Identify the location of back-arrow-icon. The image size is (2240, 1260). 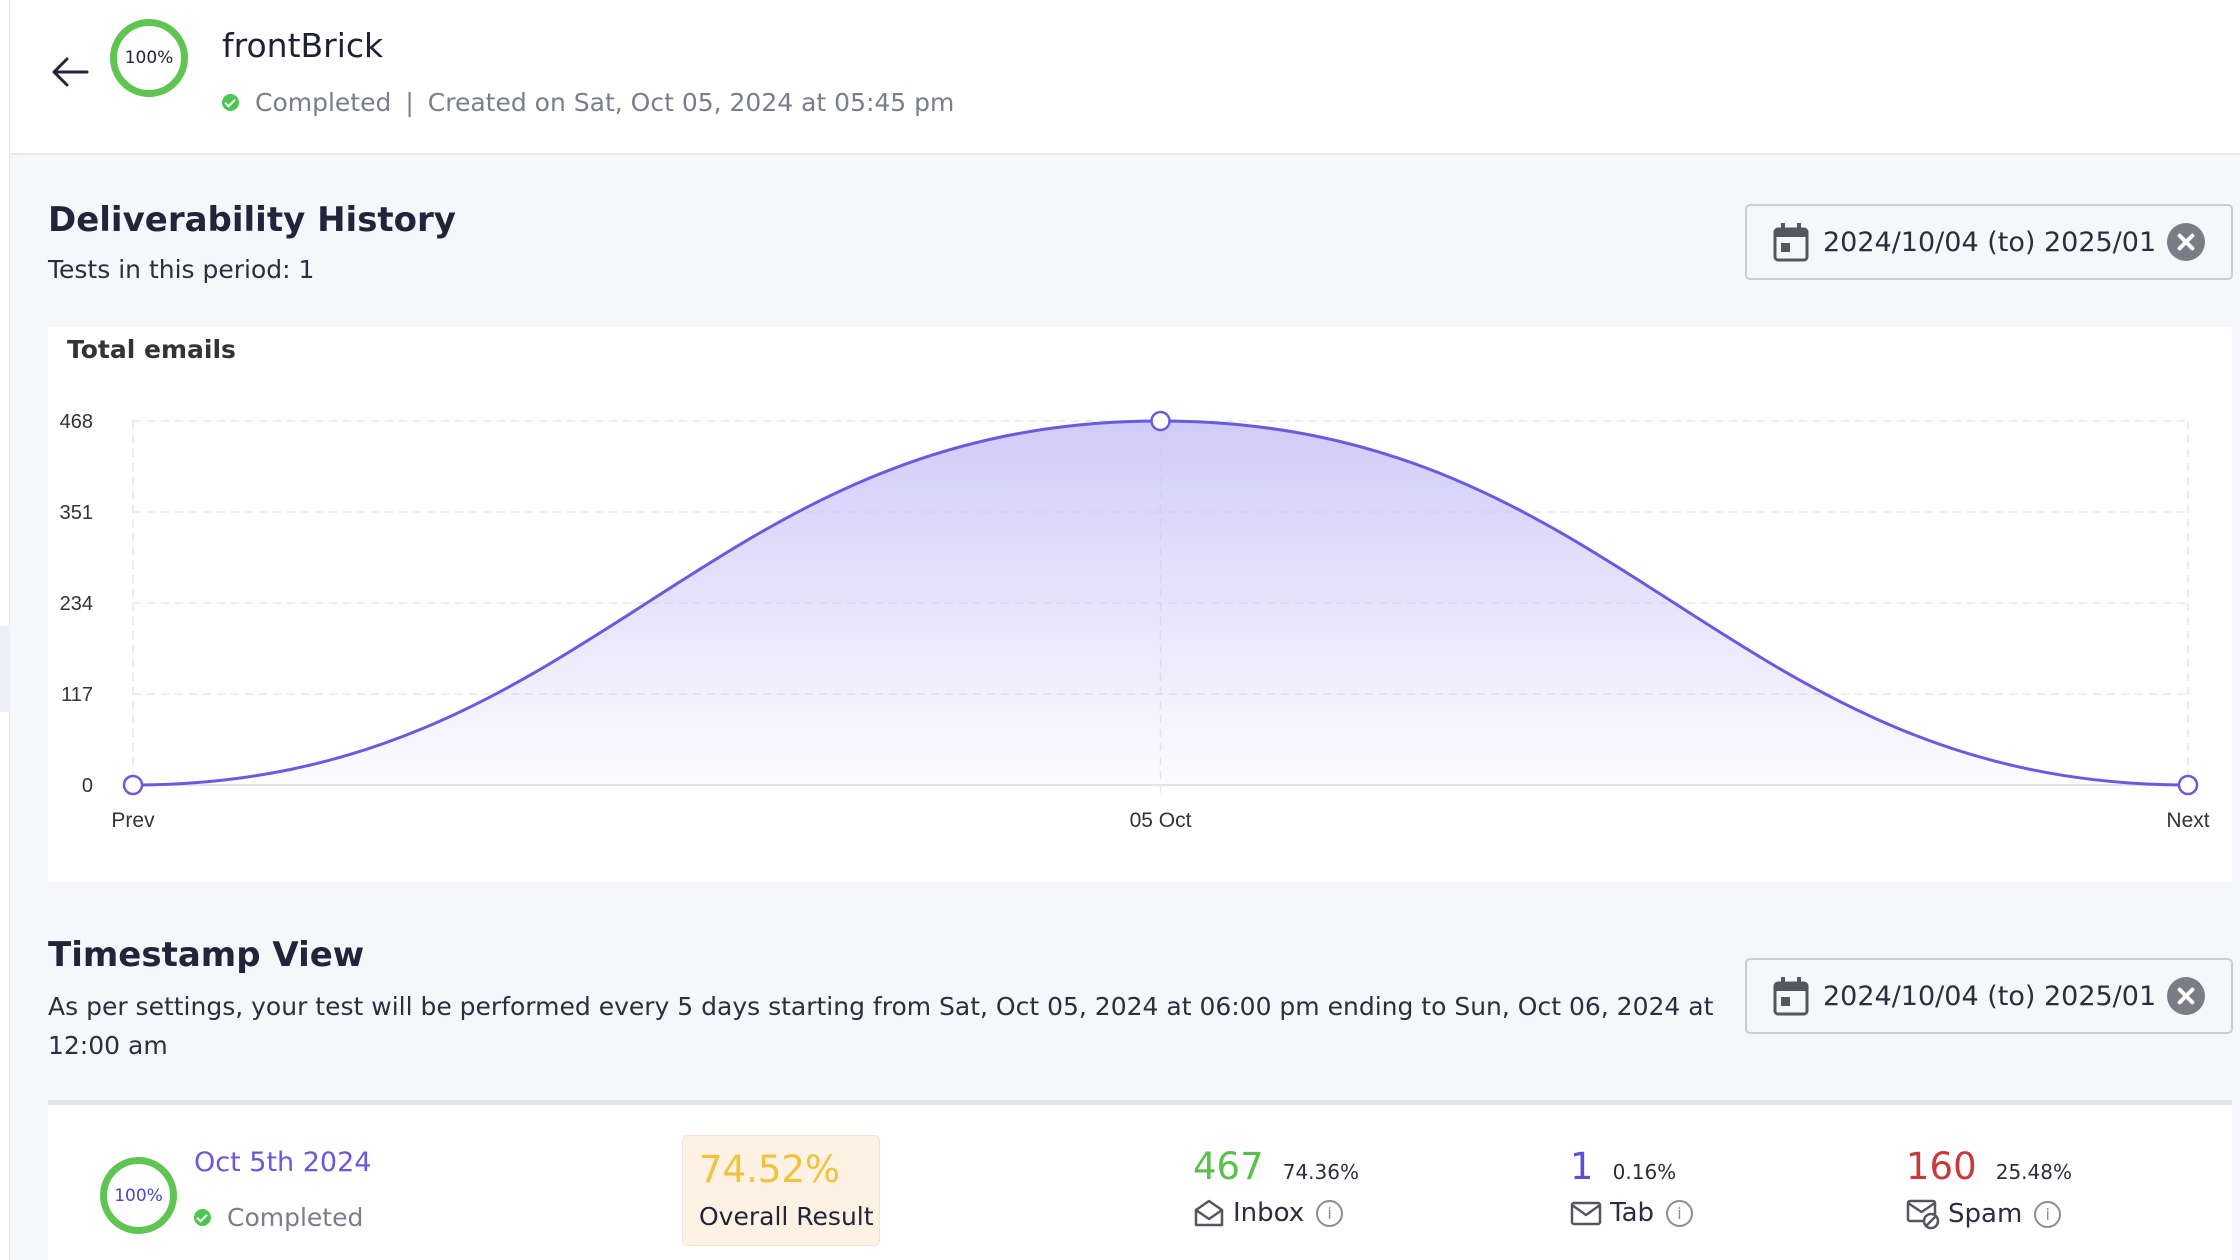
(70, 72).